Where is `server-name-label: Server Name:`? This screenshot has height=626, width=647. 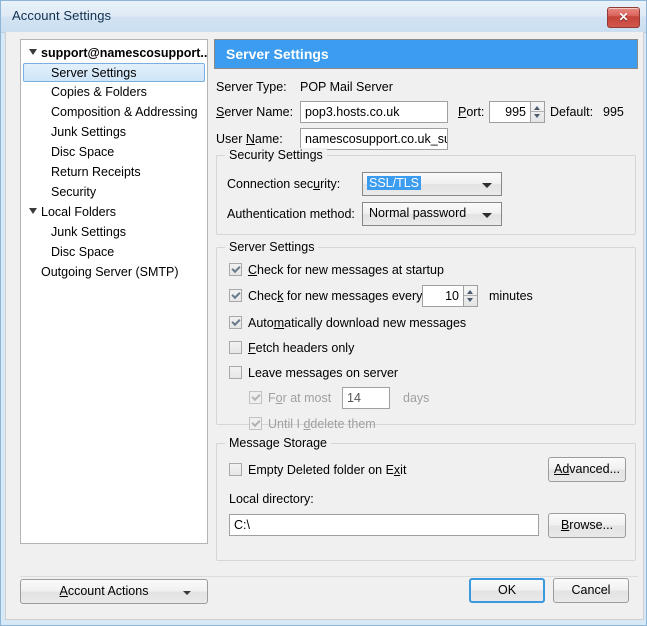
server-name-label: Server Name: is located at coordinates (255, 112).